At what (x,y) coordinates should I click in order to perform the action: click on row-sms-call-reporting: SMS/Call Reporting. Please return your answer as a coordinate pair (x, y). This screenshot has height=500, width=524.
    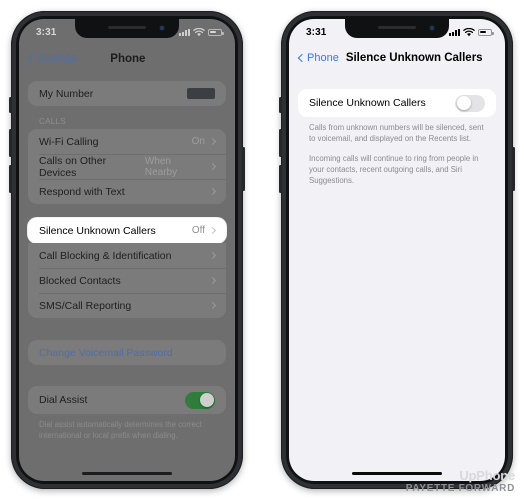
    Looking at the image, I should click on (127, 305).